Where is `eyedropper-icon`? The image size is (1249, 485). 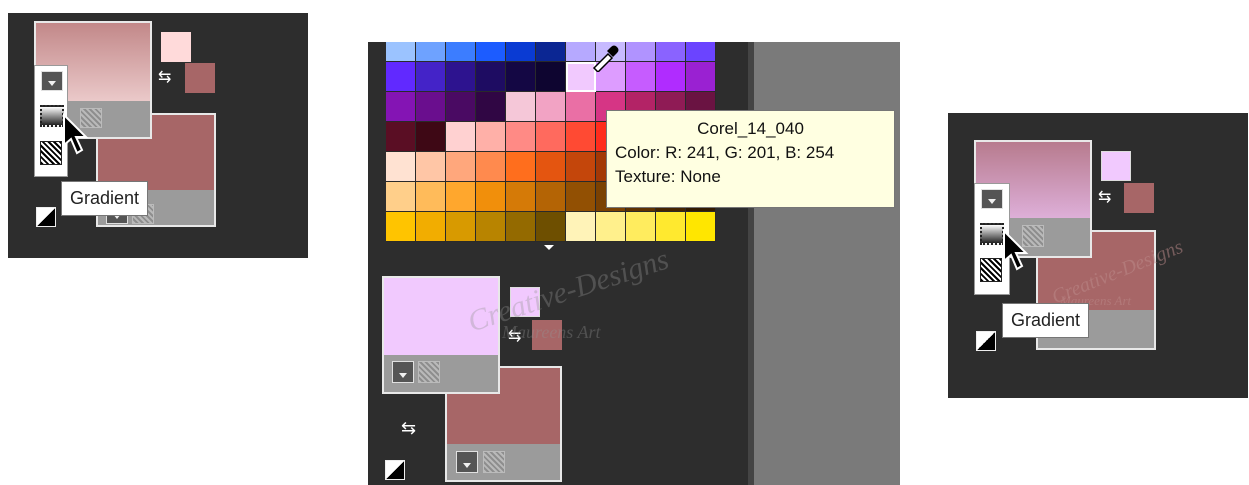
eyedropper-icon is located at coordinates (605, 58).